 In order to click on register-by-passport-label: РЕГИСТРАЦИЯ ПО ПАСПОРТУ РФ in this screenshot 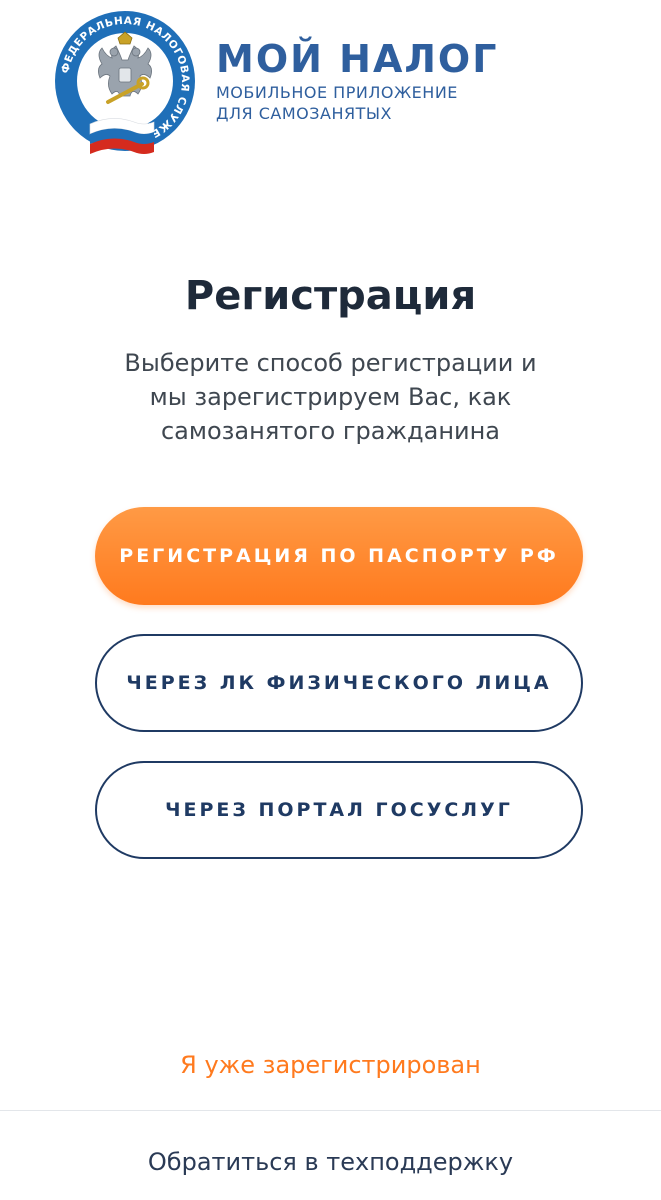, I will do `click(339, 556)`.